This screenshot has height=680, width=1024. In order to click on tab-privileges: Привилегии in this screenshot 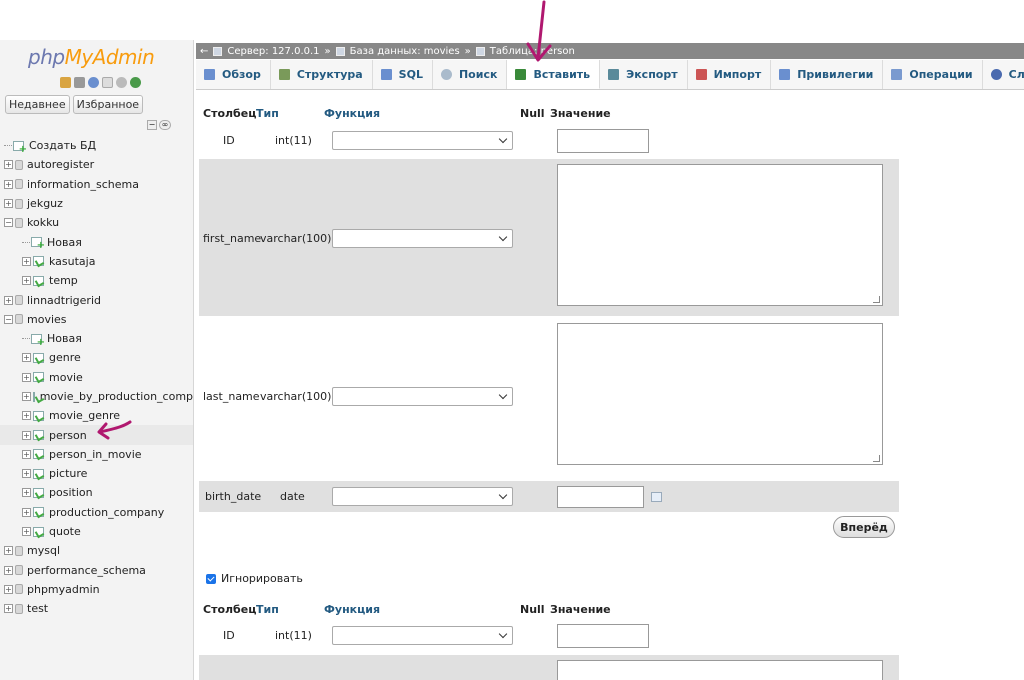, I will do `click(827, 74)`.